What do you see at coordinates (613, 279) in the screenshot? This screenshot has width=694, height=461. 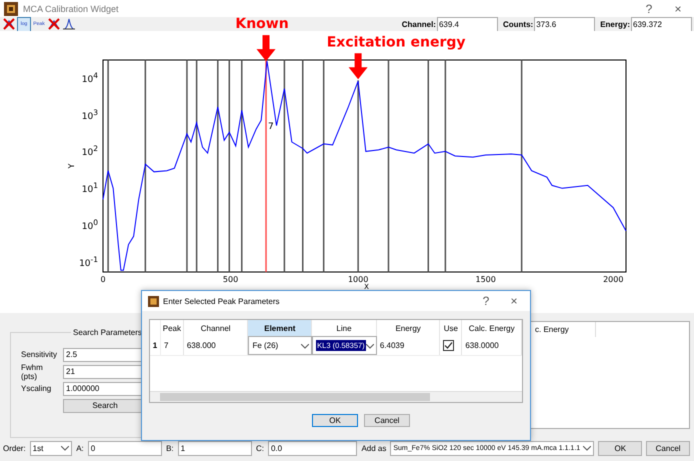 I see `x-tick-label: 2000` at bounding box center [613, 279].